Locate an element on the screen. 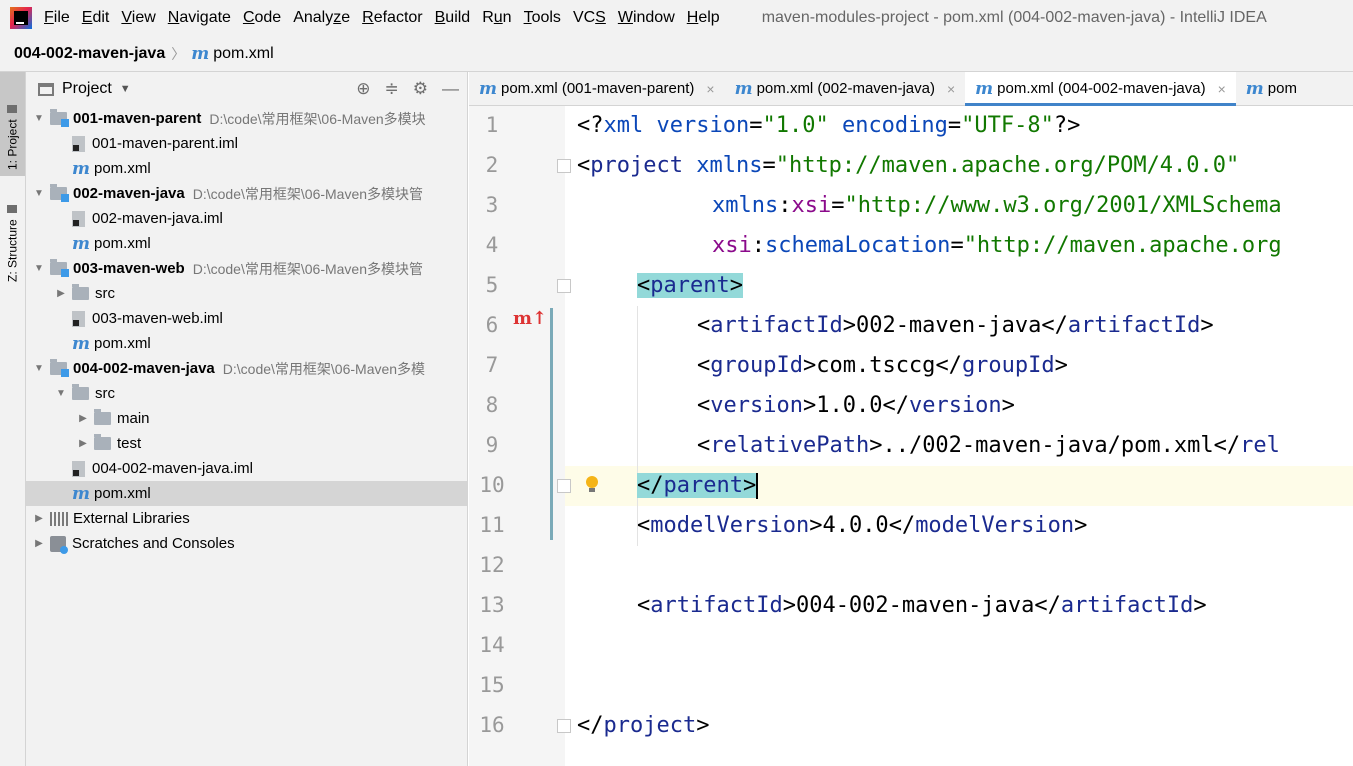  menu-view: View is located at coordinates (144, 18).